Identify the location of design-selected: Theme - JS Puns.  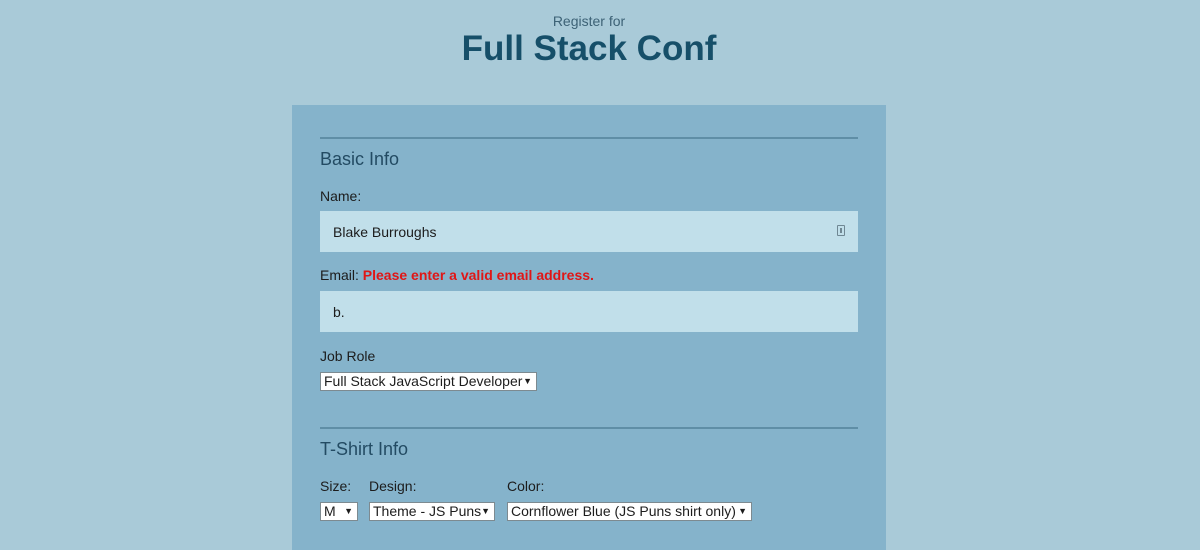
(427, 511).